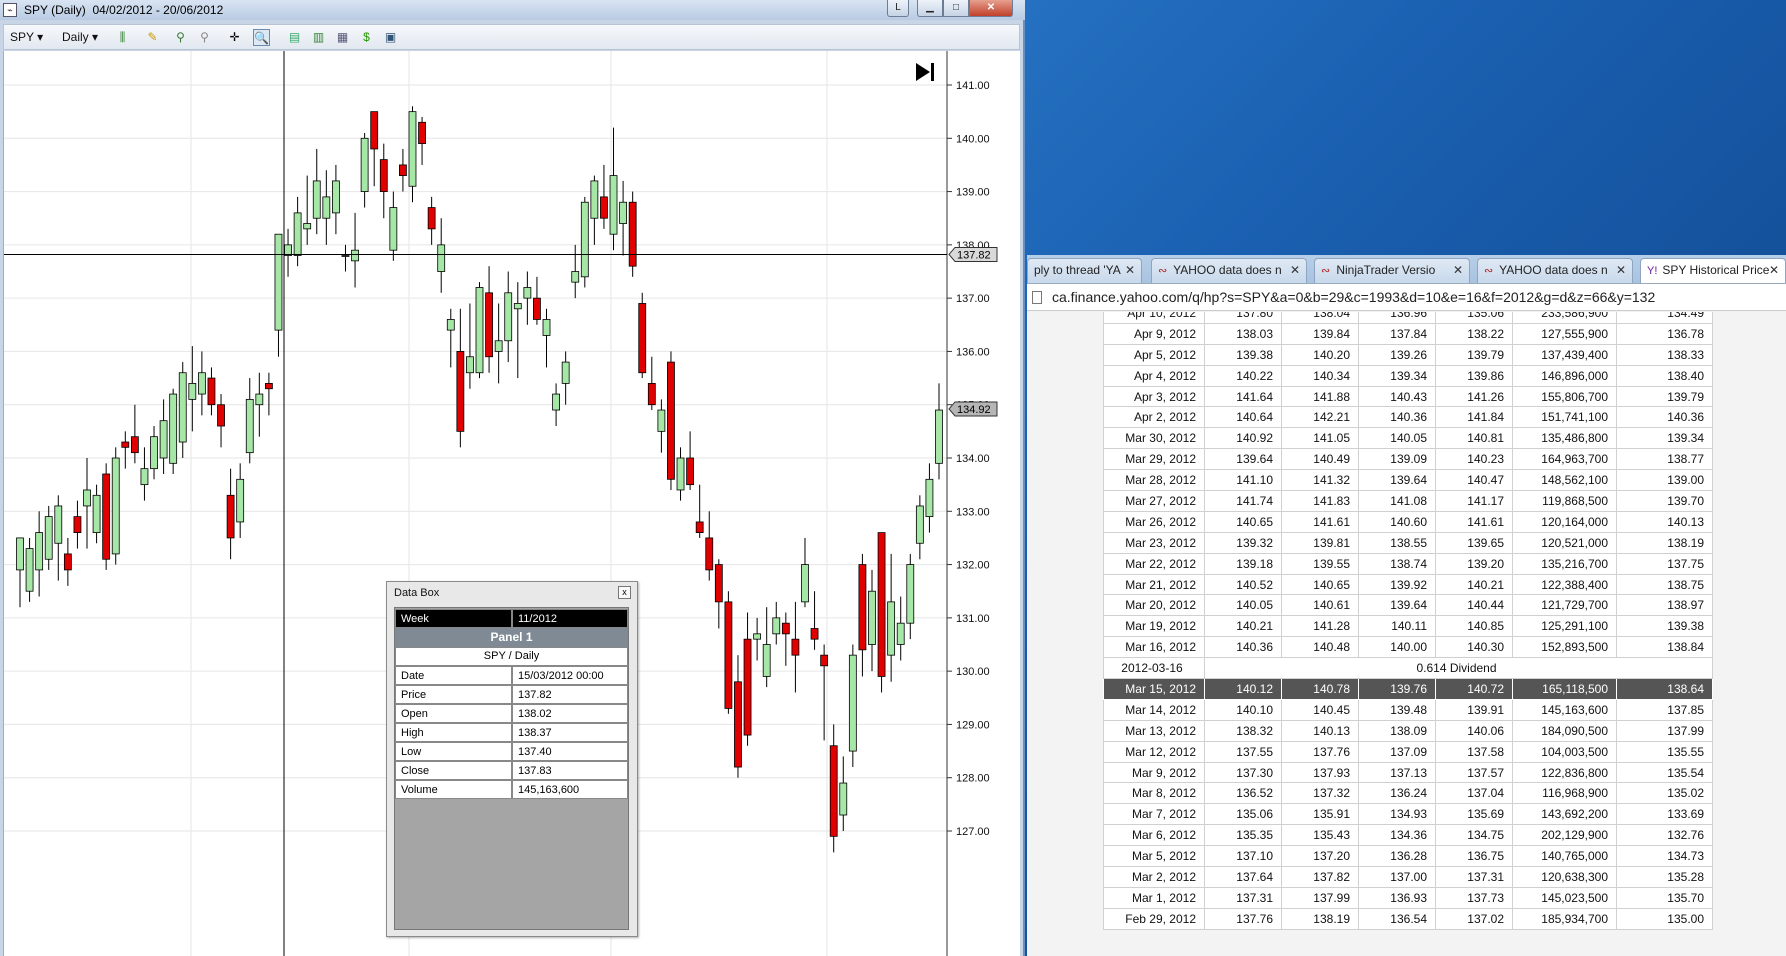 This screenshot has width=1786, height=956. What do you see at coordinates (1084, 270) in the screenshot?
I see `browser-tab: ply to thread 'YA ✕` at bounding box center [1084, 270].